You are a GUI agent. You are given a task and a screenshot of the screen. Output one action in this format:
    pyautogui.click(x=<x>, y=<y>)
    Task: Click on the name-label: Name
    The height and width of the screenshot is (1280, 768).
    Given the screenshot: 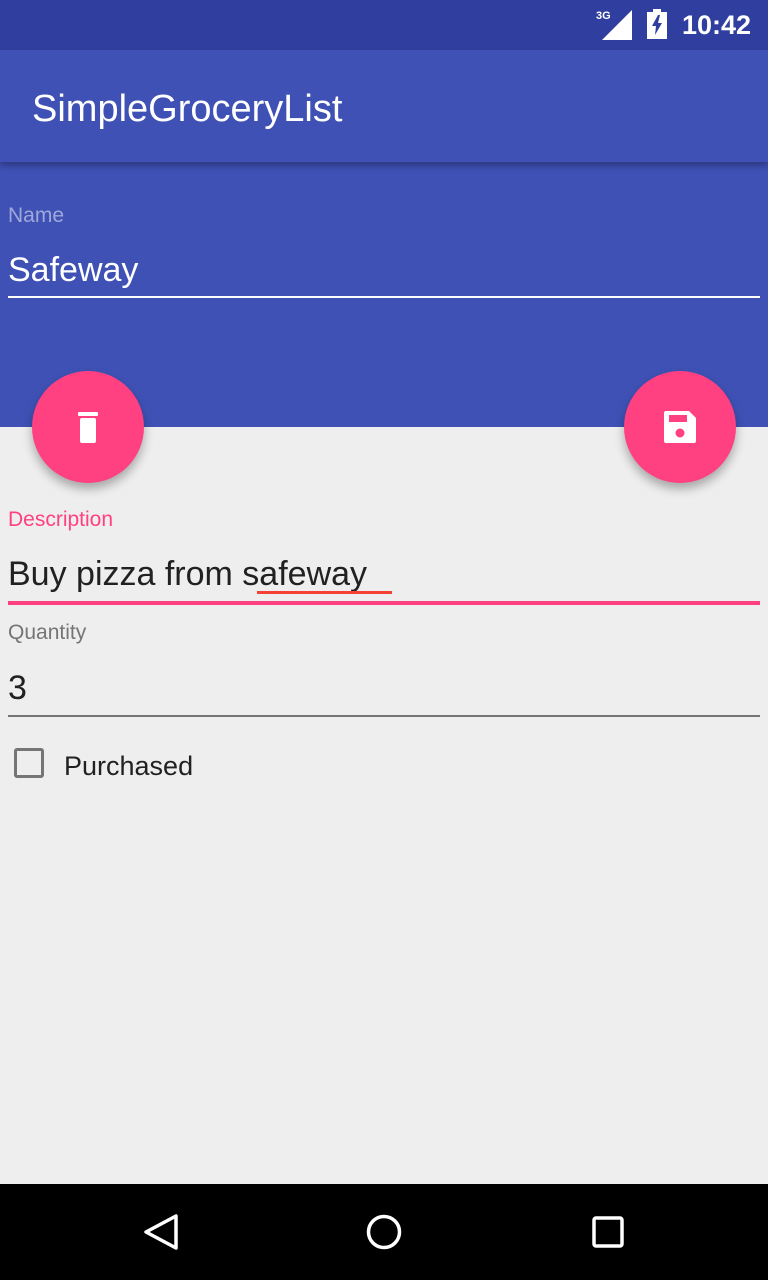 What is the action you would take?
    pyautogui.click(x=36, y=215)
    